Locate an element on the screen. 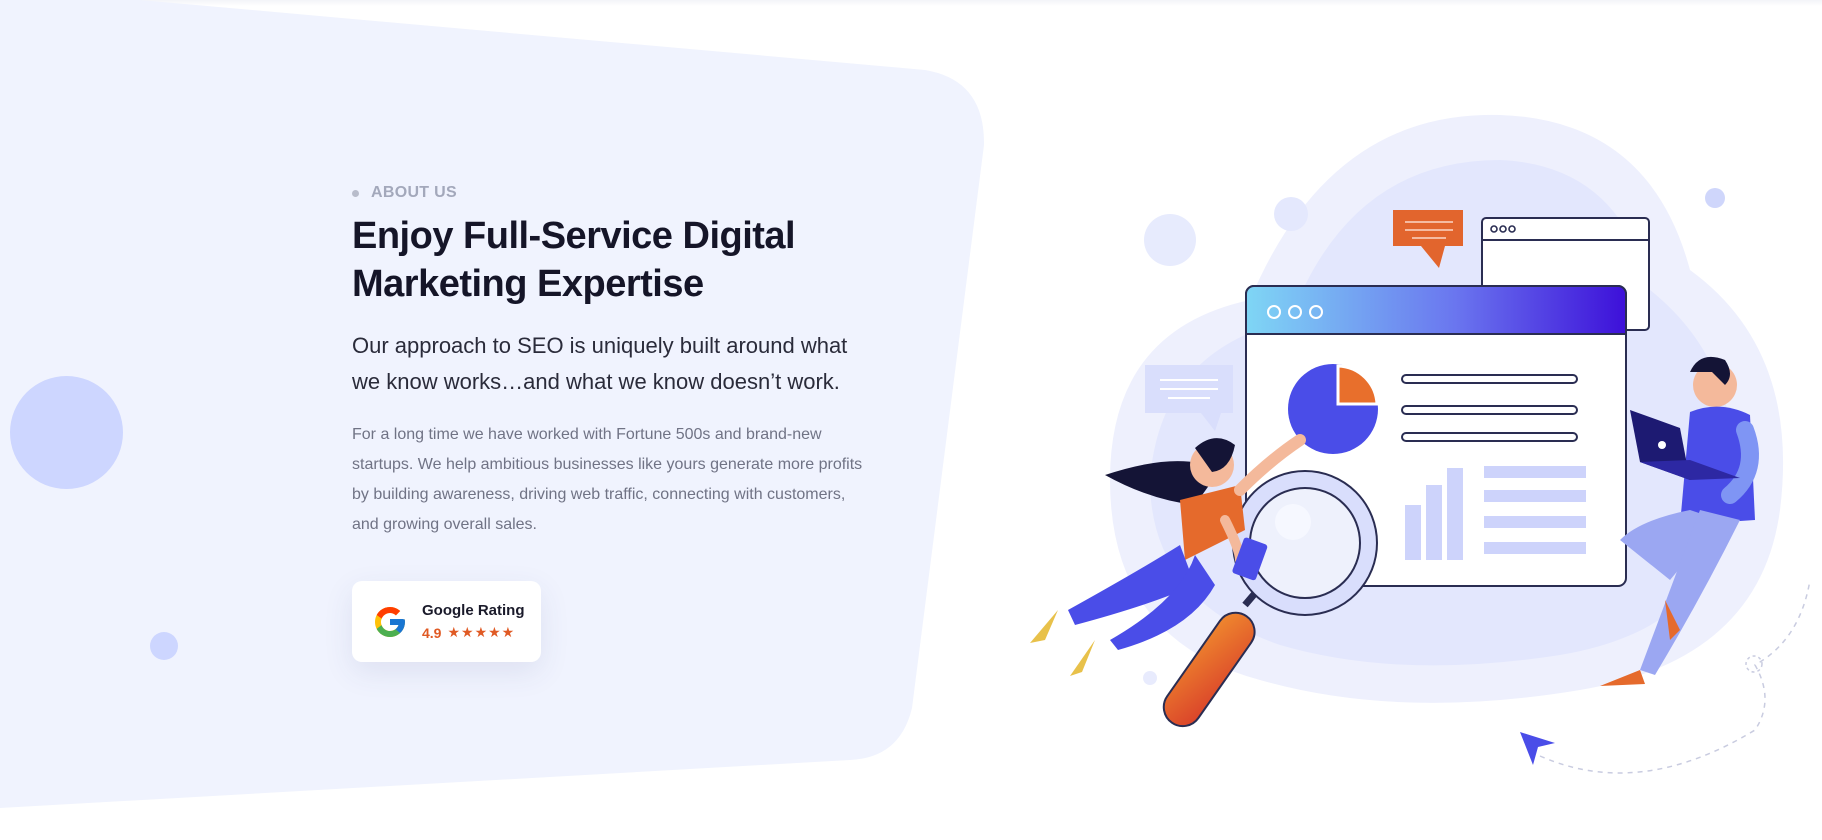 Image resolution: width=1822 pixels, height=840 pixels. bullet-dot is located at coordinates (355, 193).